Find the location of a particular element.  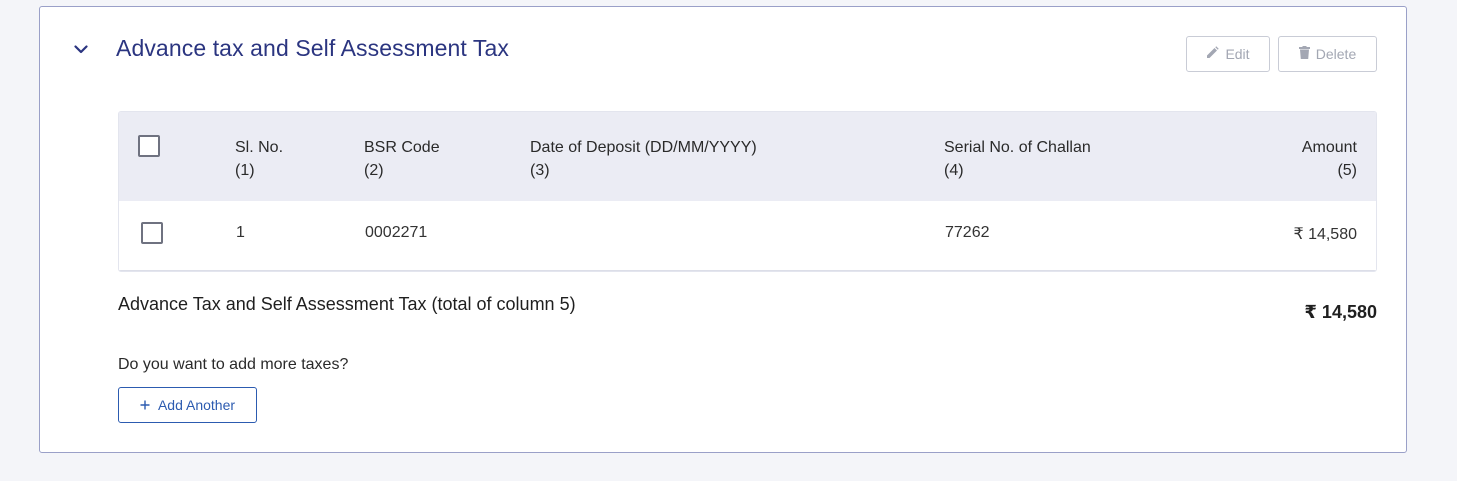

cell-amount: ₹ 14,580 is located at coordinates (1325, 234).